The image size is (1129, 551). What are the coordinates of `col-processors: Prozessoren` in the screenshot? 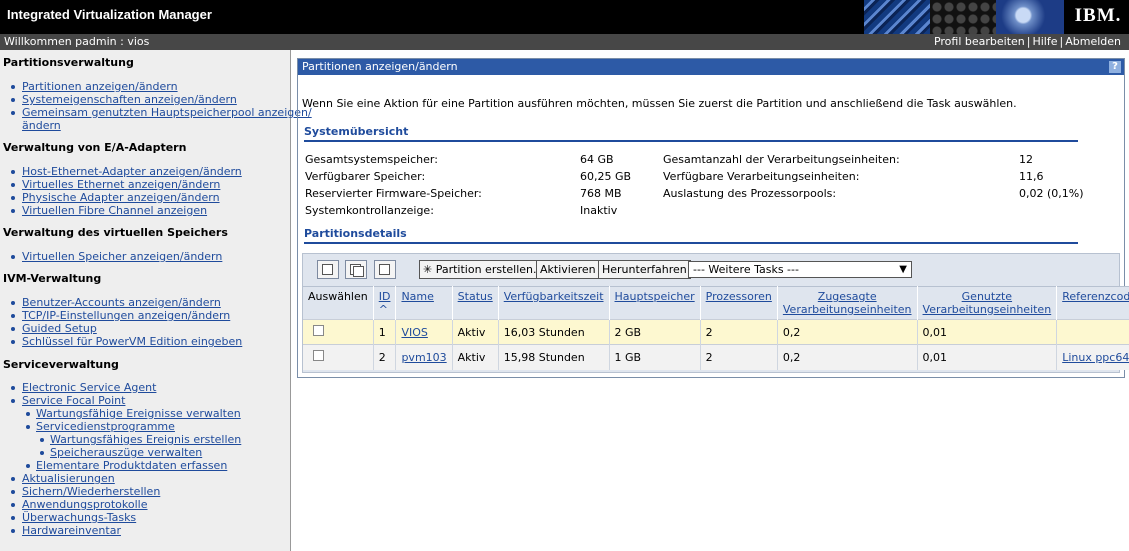 It's located at (739, 303).